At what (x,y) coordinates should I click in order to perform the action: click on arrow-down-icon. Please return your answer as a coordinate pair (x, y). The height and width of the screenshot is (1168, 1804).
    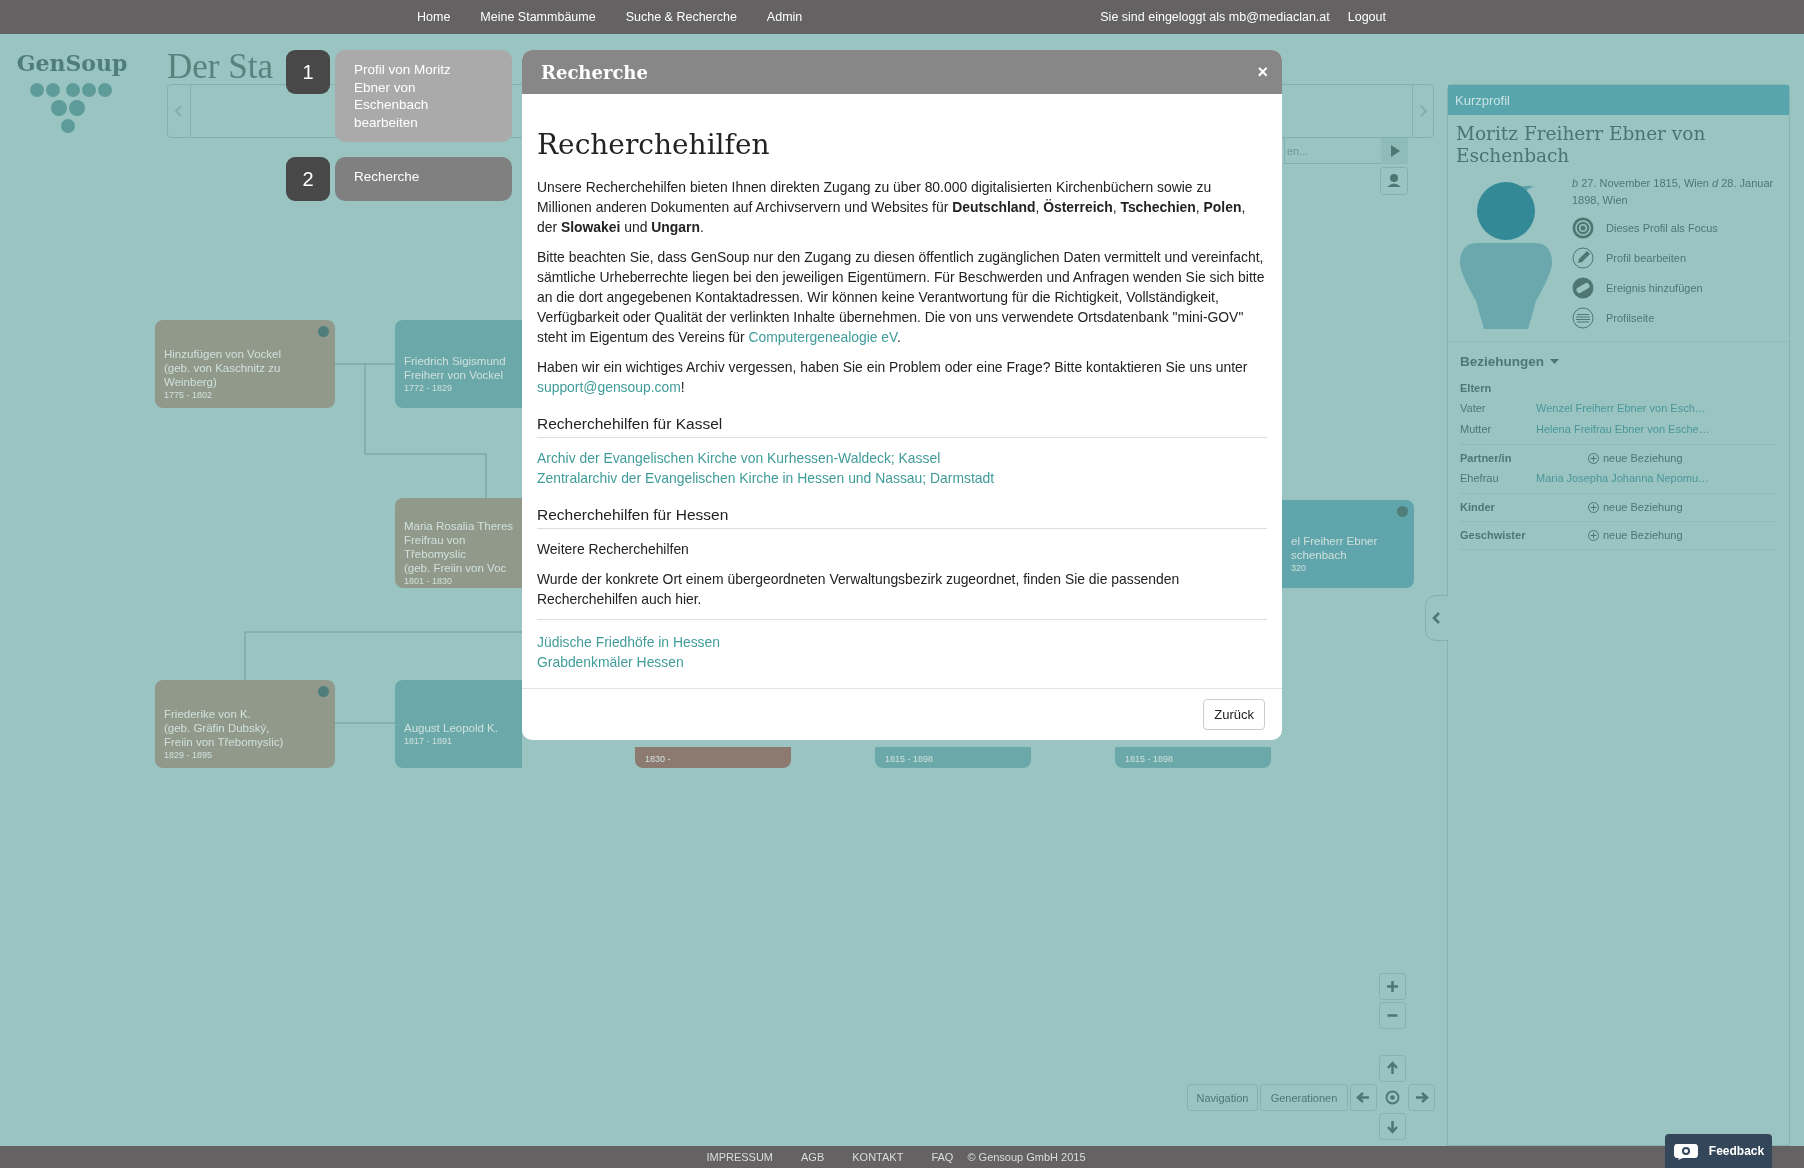
    Looking at the image, I should click on (1392, 1126).